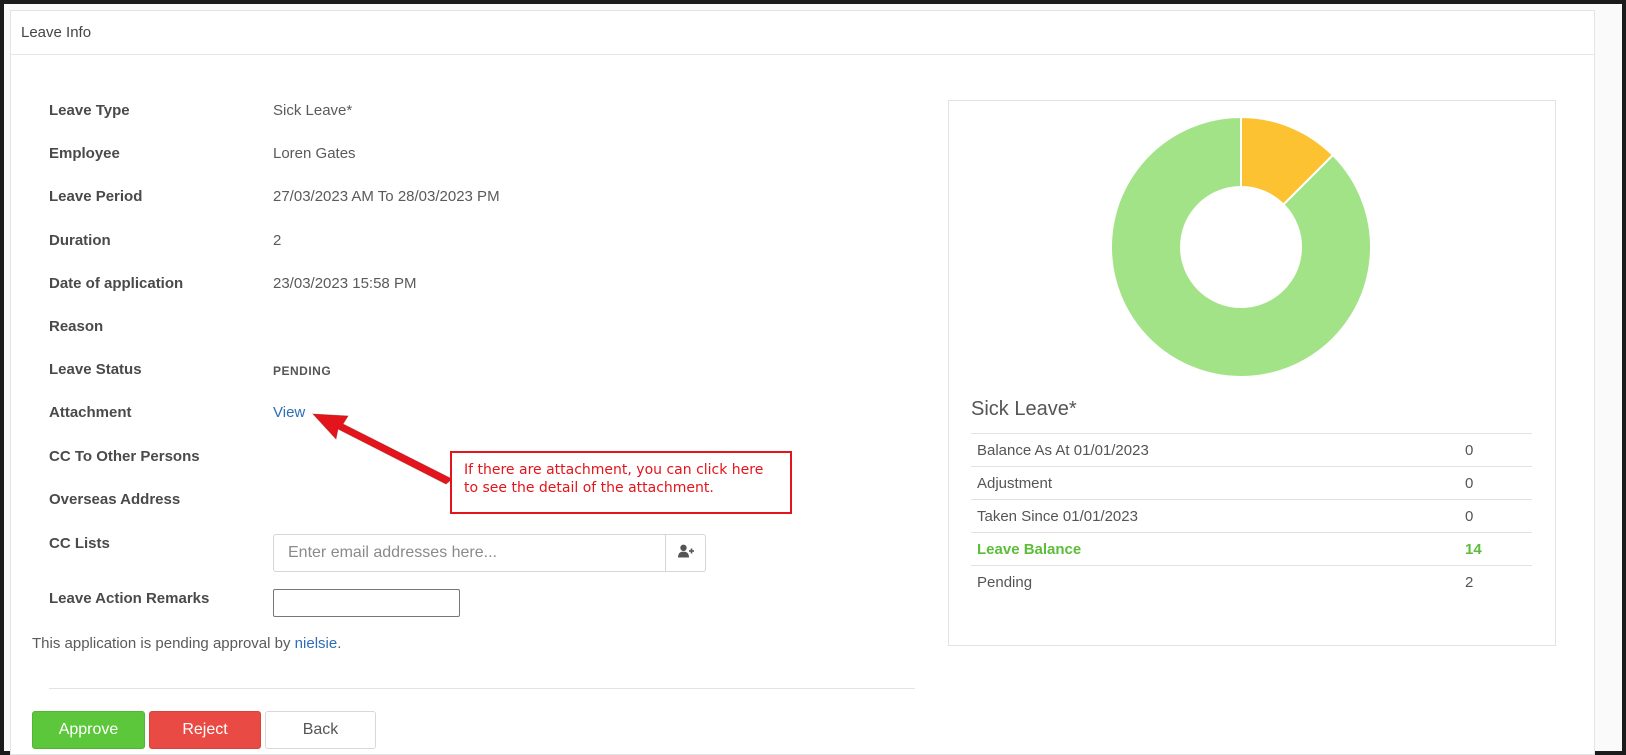  Describe the element at coordinates (1063, 450) in the screenshot. I see `balance-row-label: Balance As At 01/01/2023` at that location.